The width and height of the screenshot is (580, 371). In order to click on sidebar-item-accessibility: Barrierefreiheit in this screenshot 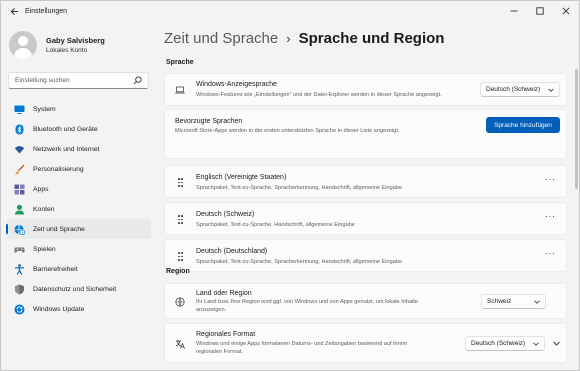, I will do `click(78, 269)`.